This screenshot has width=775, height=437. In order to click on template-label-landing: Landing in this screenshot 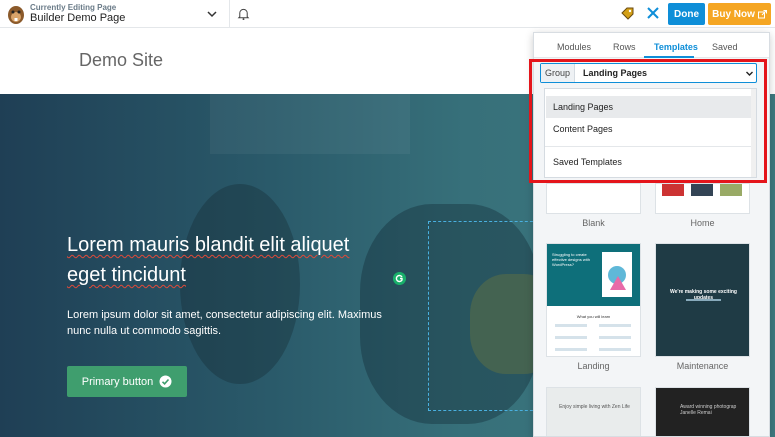, I will do `click(593, 366)`.